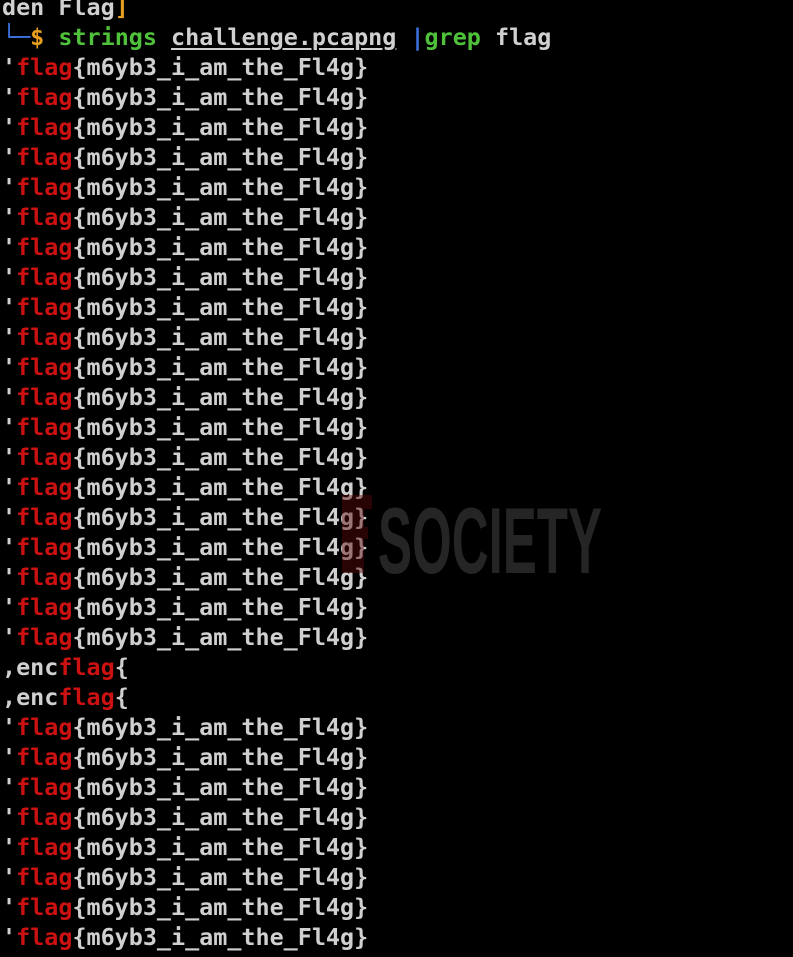 This screenshot has width=793, height=957. I want to click on prompt-corner: └─, so click(16, 37).